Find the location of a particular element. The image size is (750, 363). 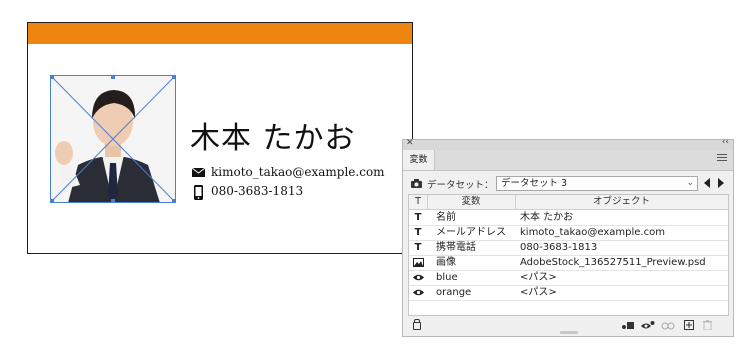

row-variable: メールアドレス is located at coordinates (471, 232).